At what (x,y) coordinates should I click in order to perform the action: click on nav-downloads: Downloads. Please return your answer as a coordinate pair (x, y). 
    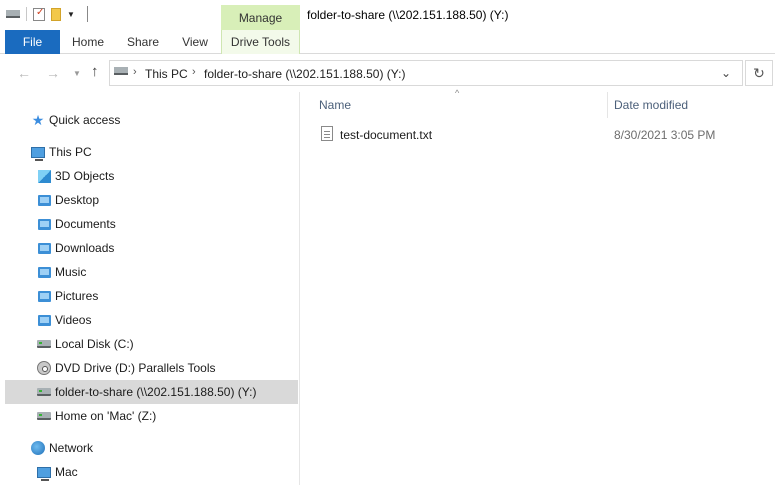
    Looking at the image, I should click on (75, 248).